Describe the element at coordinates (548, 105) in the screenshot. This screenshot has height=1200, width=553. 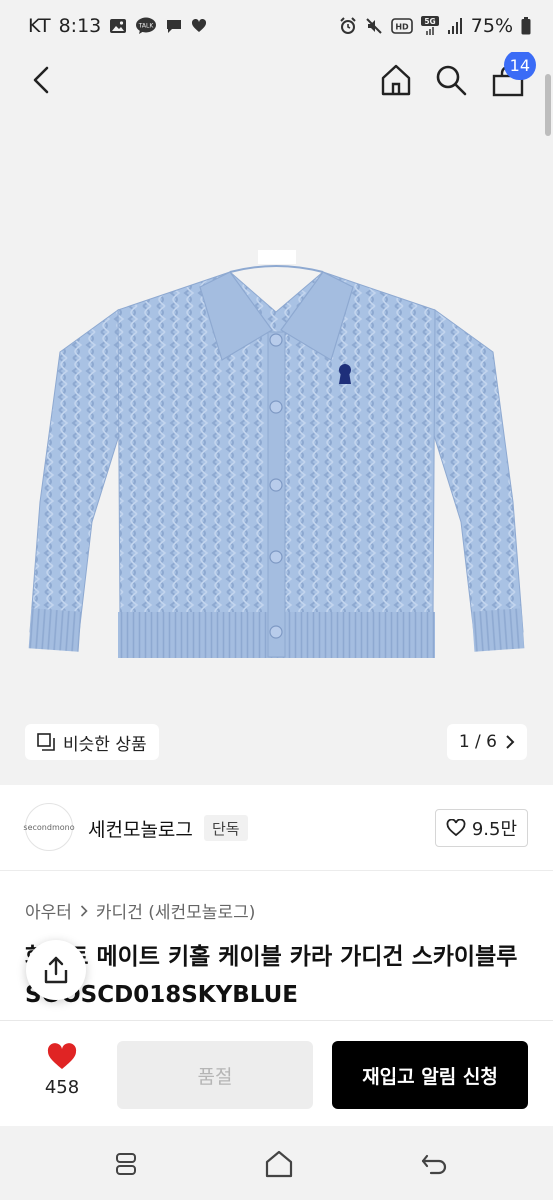
I see `scroll-indicator` at that location.